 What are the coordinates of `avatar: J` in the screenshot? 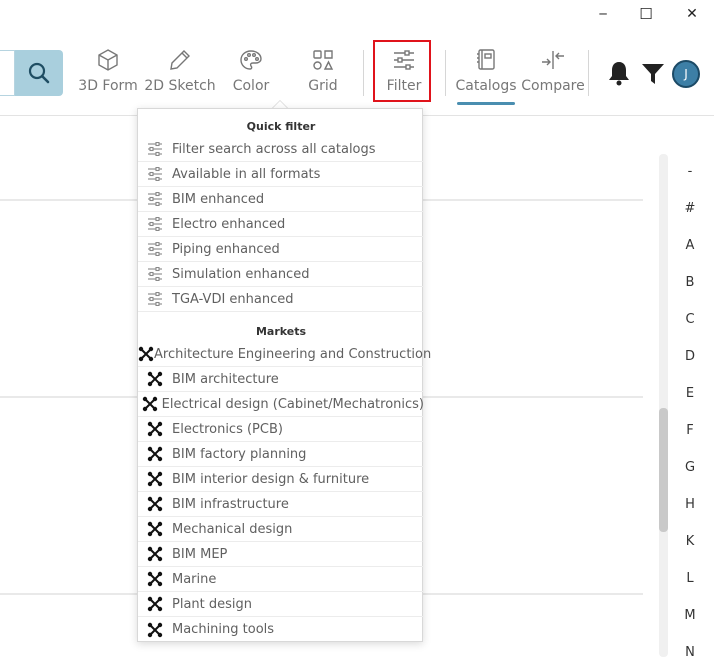 It's located at (686, 74).